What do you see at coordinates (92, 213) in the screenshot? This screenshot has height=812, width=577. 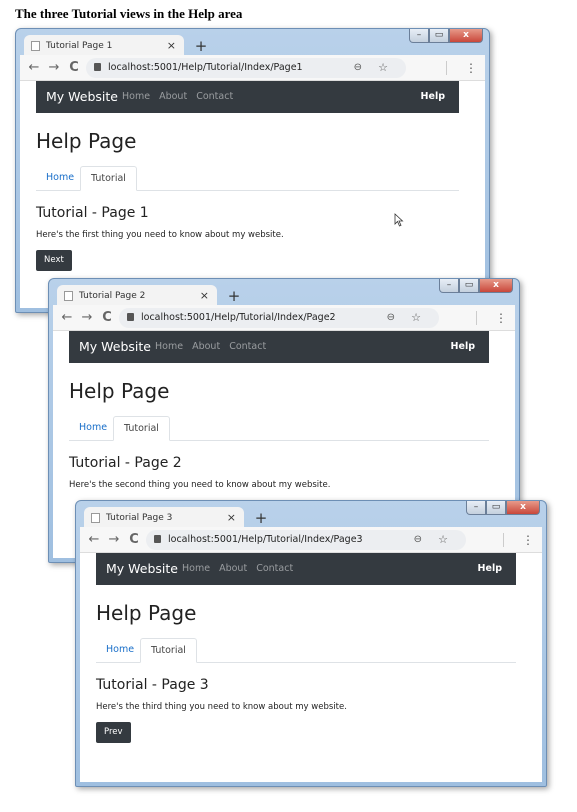 I see `tutorial-heading: Tutorial - Page 1` at bounding box center [92, 213].